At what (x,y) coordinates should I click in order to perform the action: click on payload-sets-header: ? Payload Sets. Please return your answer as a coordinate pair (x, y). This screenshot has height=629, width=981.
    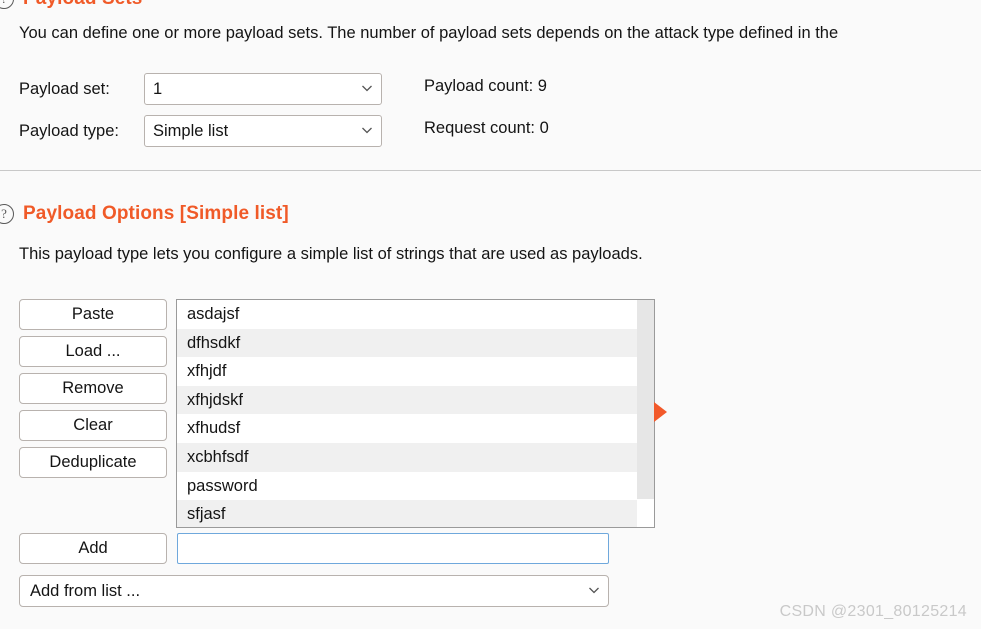
    Looking at the image, I should click on (71, 5).